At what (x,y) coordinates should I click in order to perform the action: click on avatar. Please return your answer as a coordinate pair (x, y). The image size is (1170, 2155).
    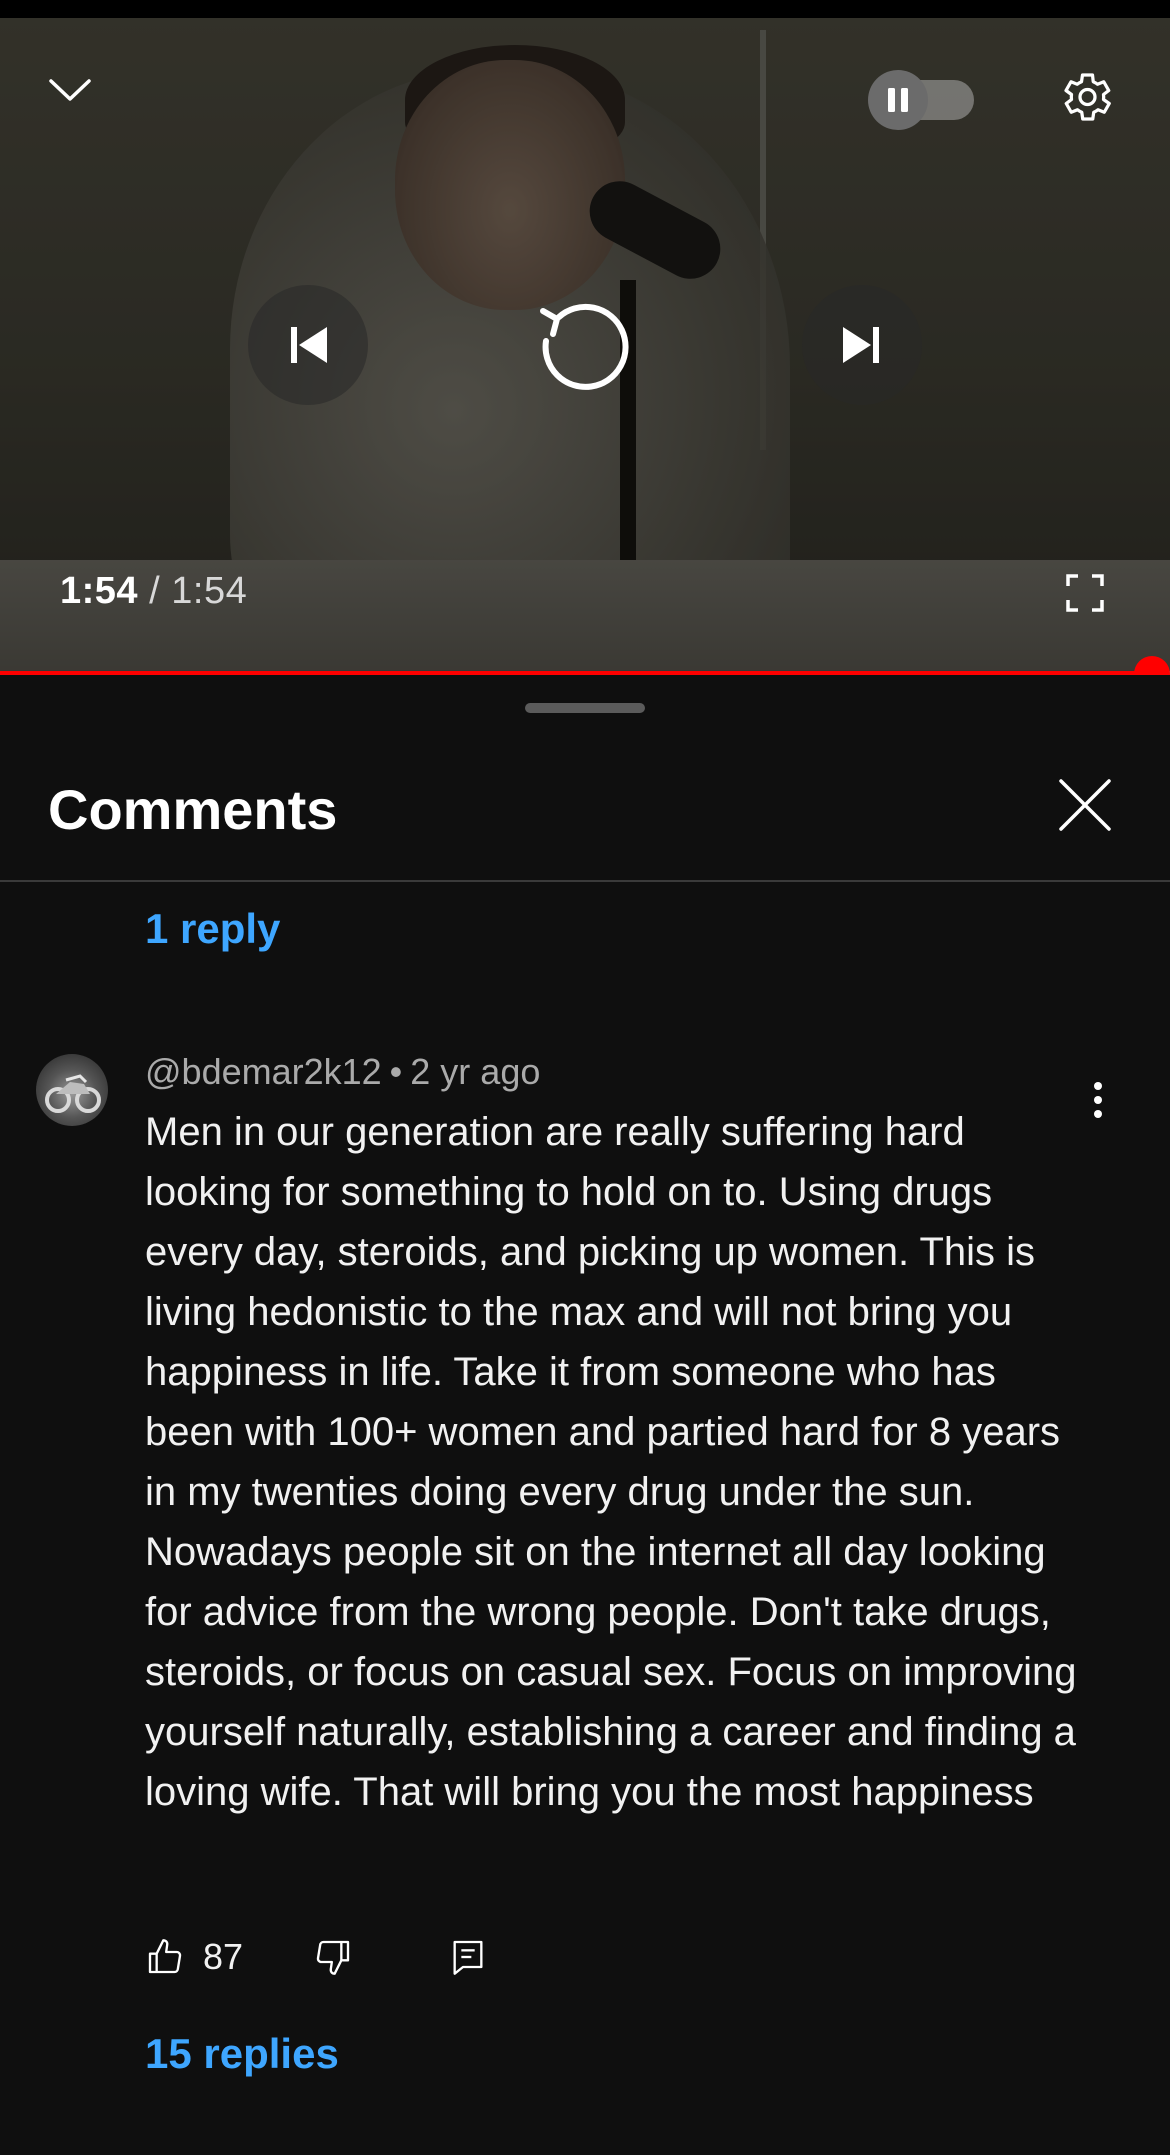
    Looking at the image, I should click on (72, 1090).